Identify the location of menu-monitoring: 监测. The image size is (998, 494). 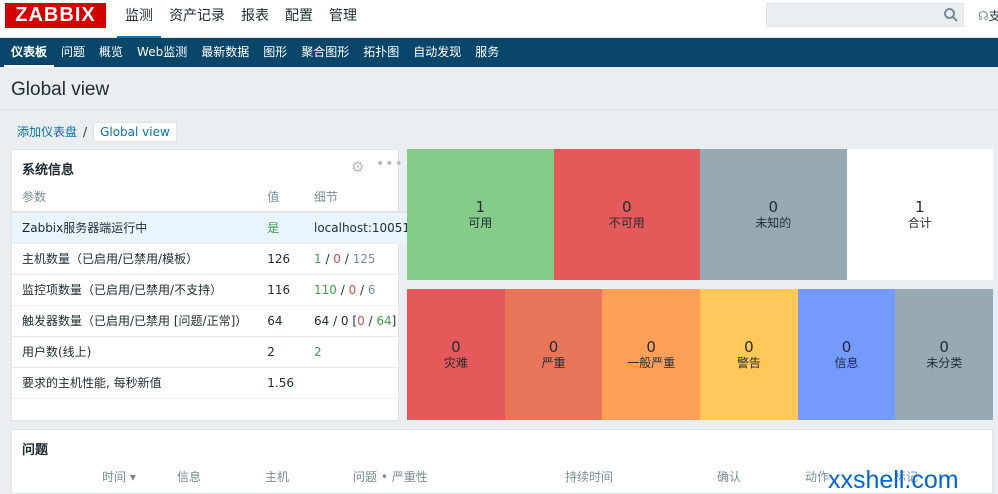
(139, 19).